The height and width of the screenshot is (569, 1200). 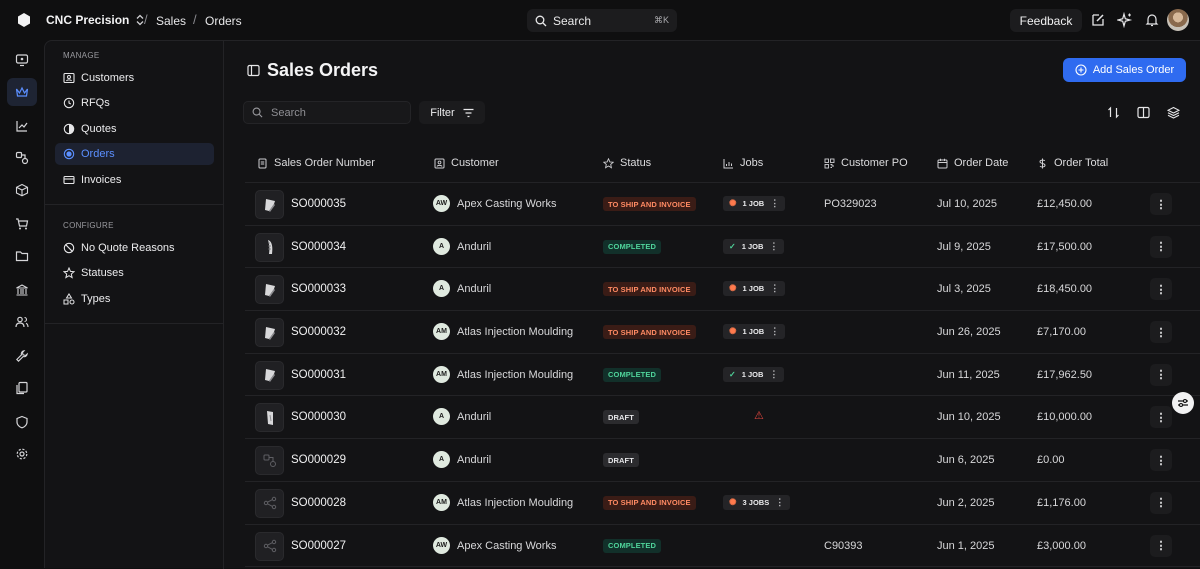 I want to click on nav-customers: Customers, so click(x=134, y=78).